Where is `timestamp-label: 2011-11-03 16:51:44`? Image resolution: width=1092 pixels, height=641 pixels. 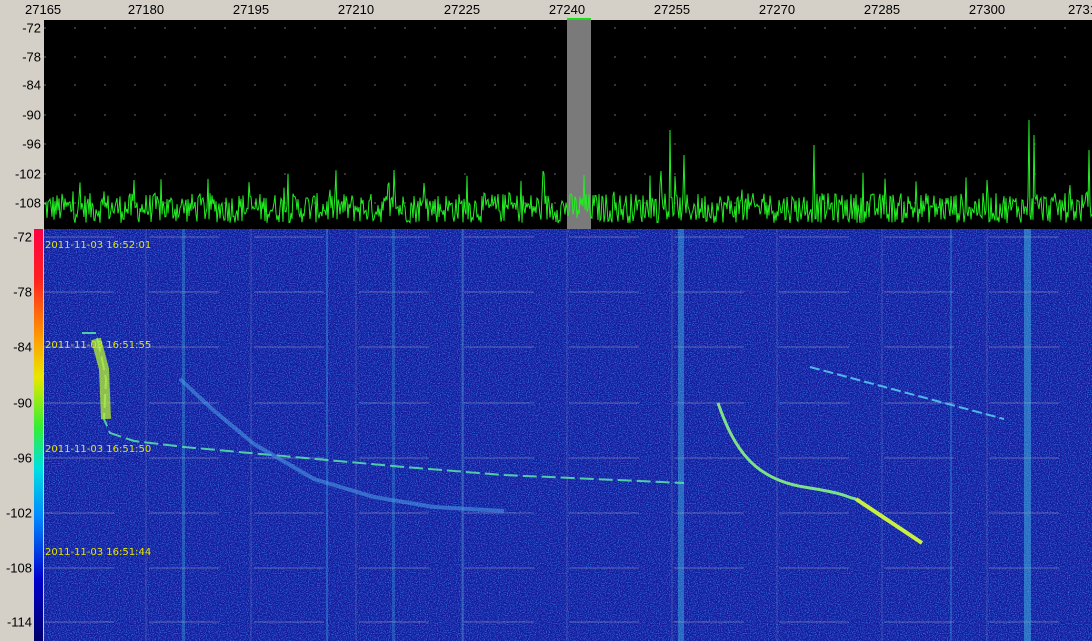
timestamp-label: 2011-11-03 16:51:44 is located at coordinates (98, 552).